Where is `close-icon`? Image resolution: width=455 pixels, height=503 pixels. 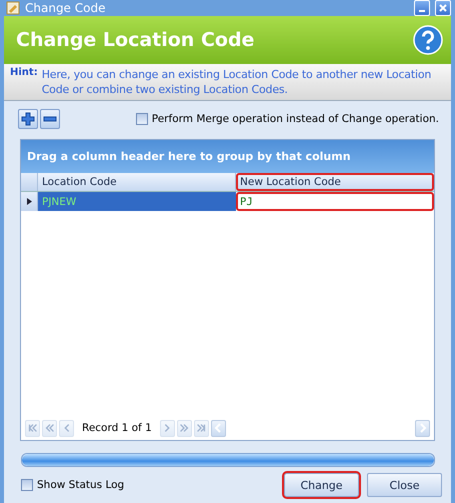
close-icon is located at coordinates (443, 8).